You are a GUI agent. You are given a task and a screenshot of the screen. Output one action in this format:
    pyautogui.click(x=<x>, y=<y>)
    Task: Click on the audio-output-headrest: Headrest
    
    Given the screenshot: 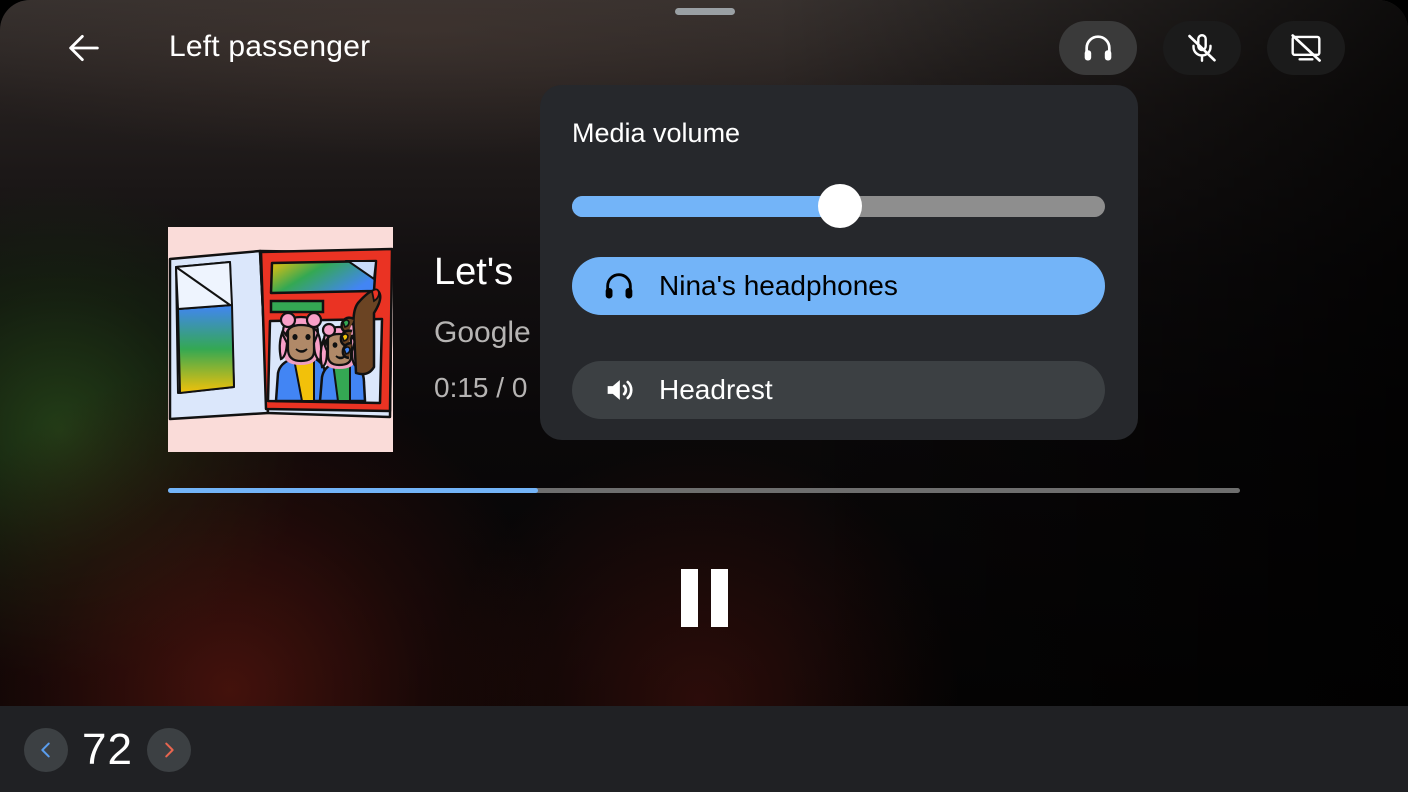 What is the action you would take?
    pyautogui.click(x=838, y=390)
    